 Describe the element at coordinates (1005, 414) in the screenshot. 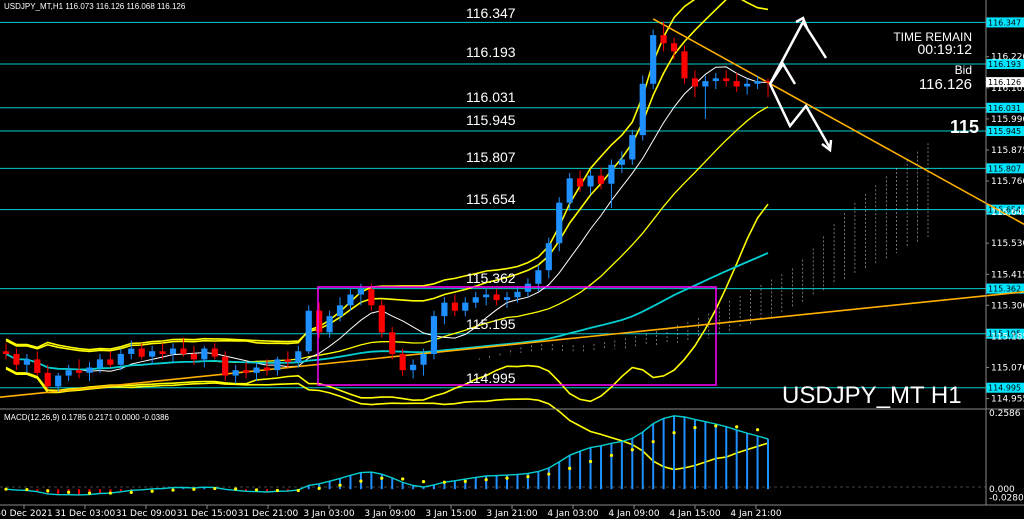

I see `macd-tick-label: 0.2586` at that location.